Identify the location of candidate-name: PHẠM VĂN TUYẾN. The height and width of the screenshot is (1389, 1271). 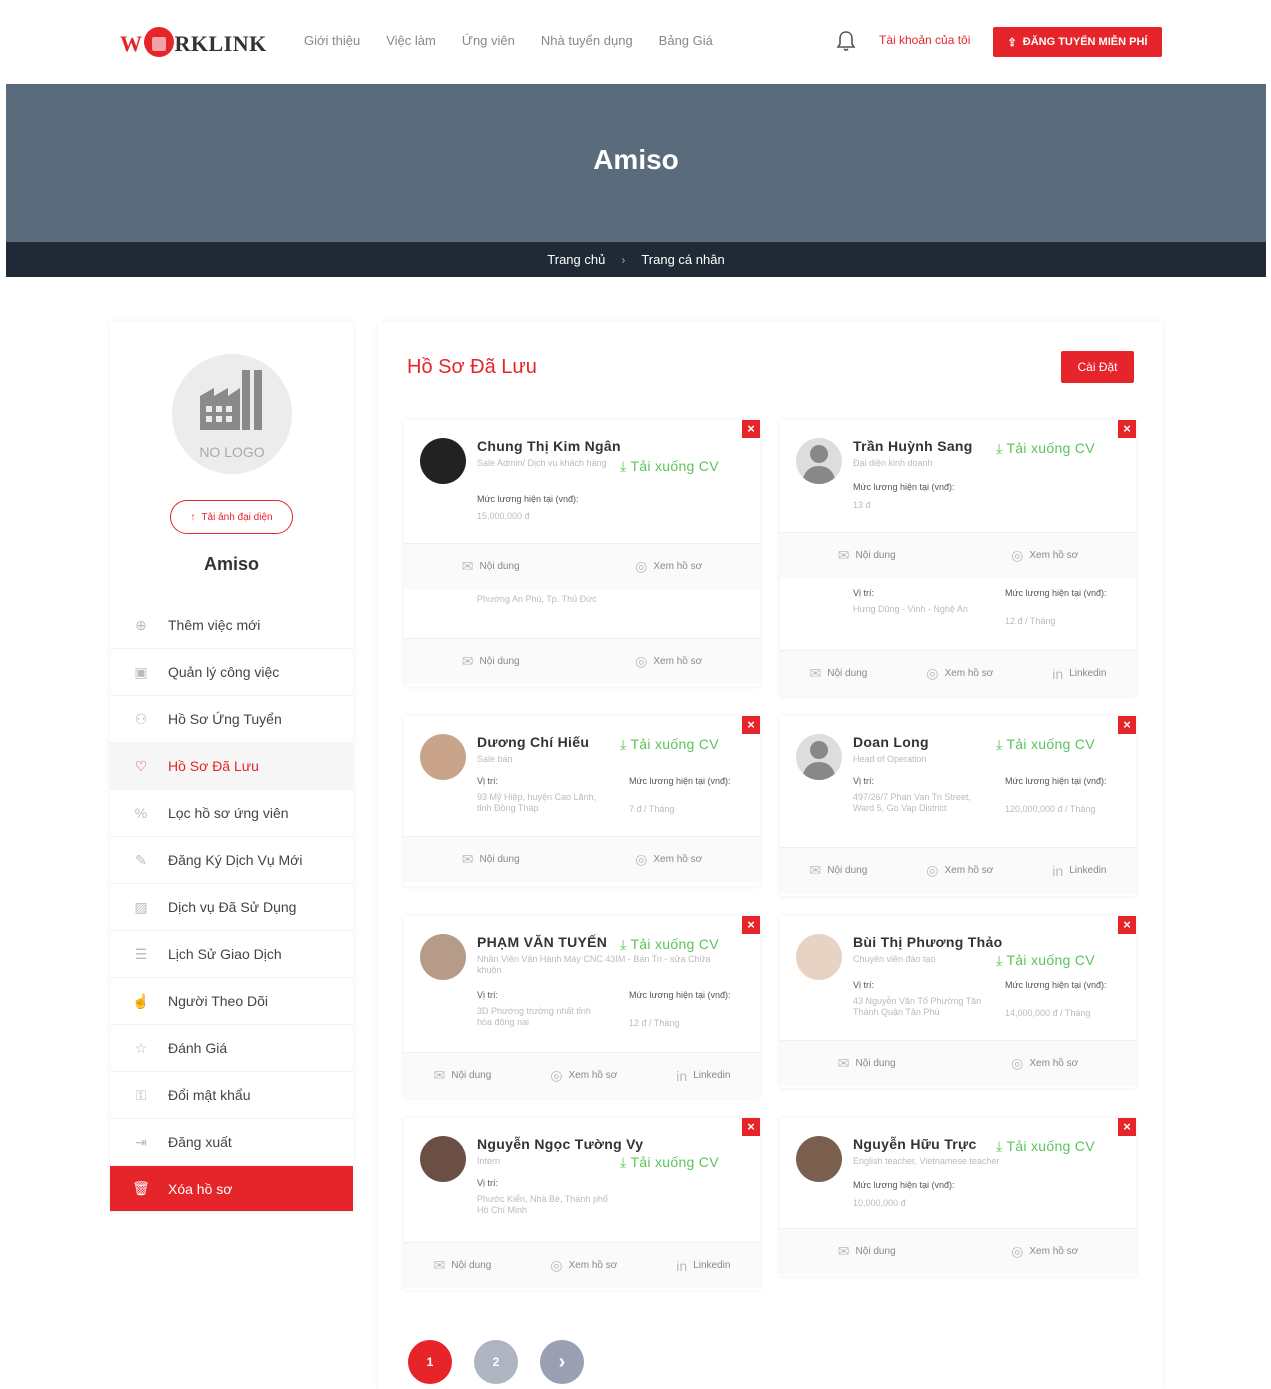
(542, 942).